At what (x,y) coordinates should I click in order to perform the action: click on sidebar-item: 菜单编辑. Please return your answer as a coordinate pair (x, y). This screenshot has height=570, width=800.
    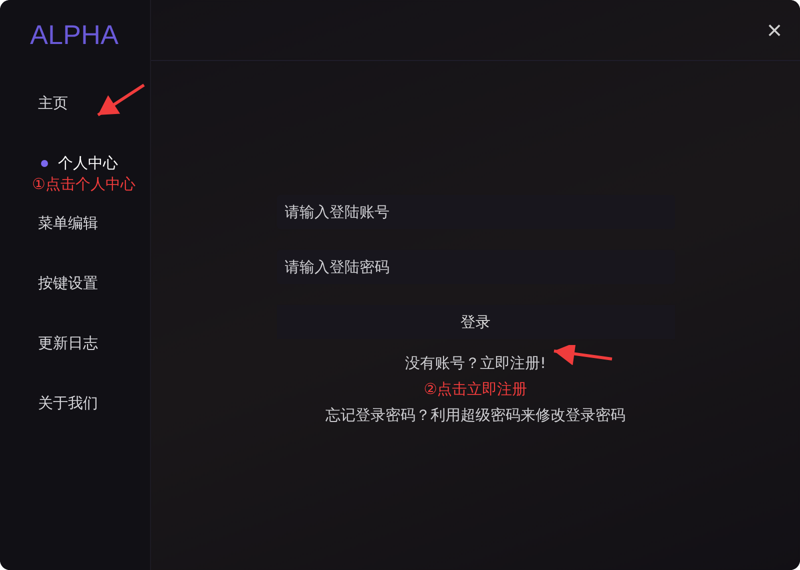
    Looking at the image, I should click on (68, 223).